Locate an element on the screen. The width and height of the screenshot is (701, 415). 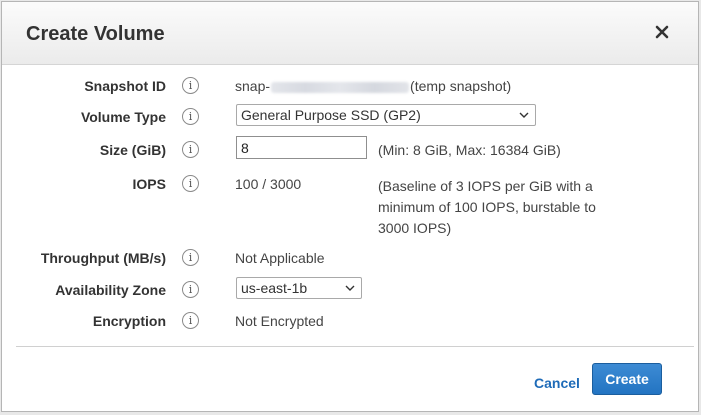
snapshot-id-label: Snapshot ID is located at coordinates (125, 86).